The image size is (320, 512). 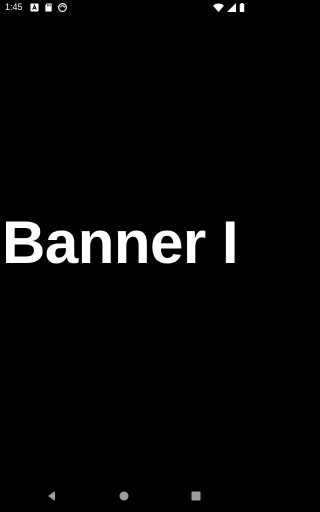 I want to click on banner: Banner I, so click(x=124, y=245).